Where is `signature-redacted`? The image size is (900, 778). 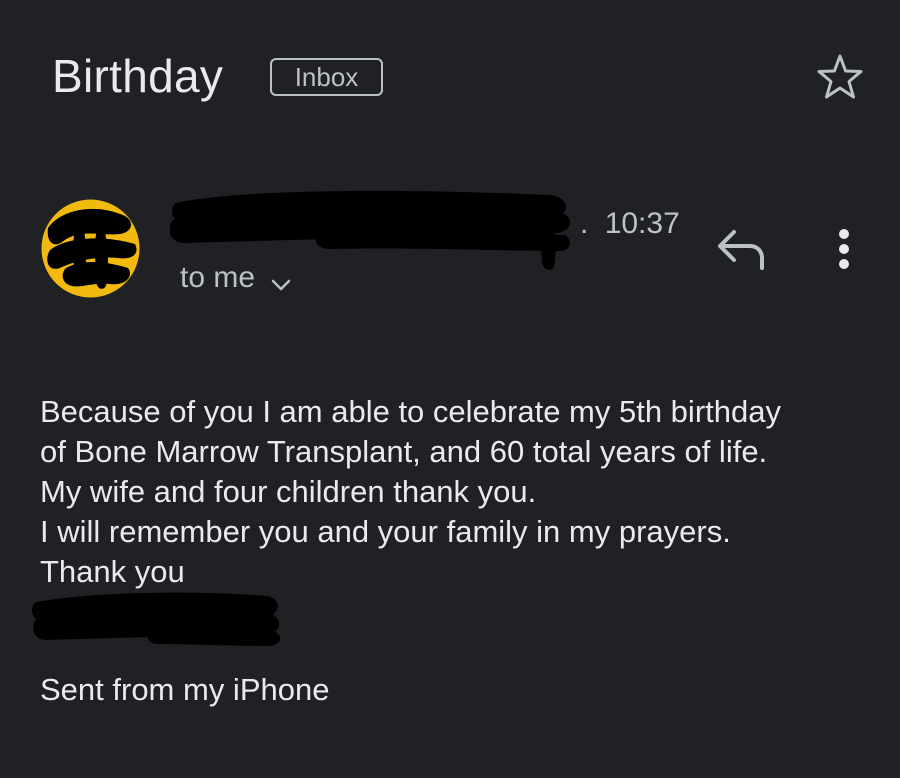
signature-redacted is located at coordinates (156, 619).